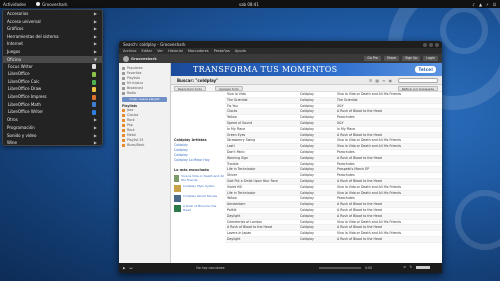 Image resolution: width=500 pixels, height=281 pixels. What do you see at coordinates (12, 143) in the screenshot?
I see `menu-item-label: Wine` at bounding box center [12, 143].